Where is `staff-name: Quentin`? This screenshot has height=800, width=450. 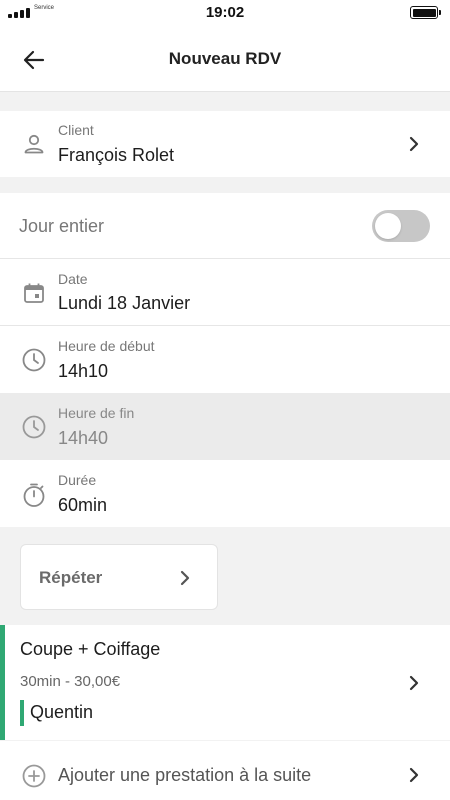 staff-name: Quentin is located at coordinates (62, 712).